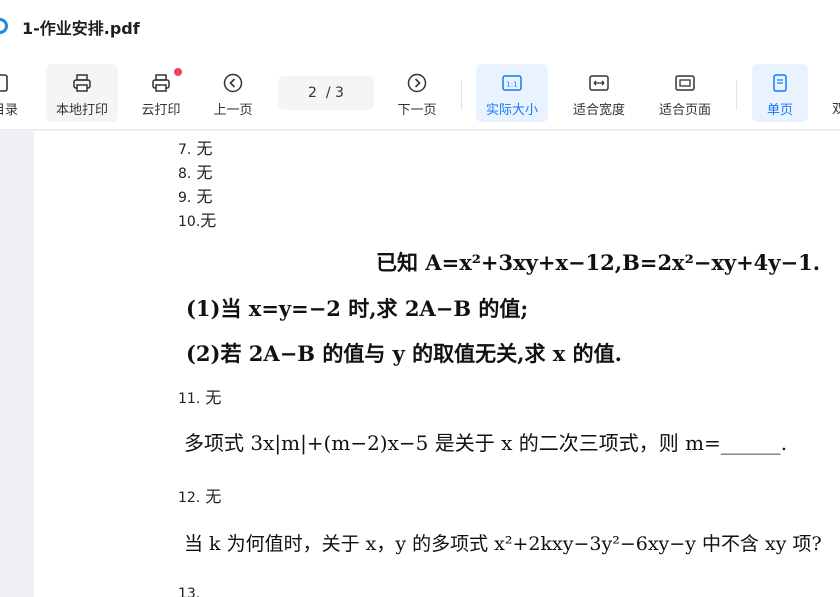  Describe the element at coordinates (233, 83) in the screenshot. I see `prev-page-icon` at that location.